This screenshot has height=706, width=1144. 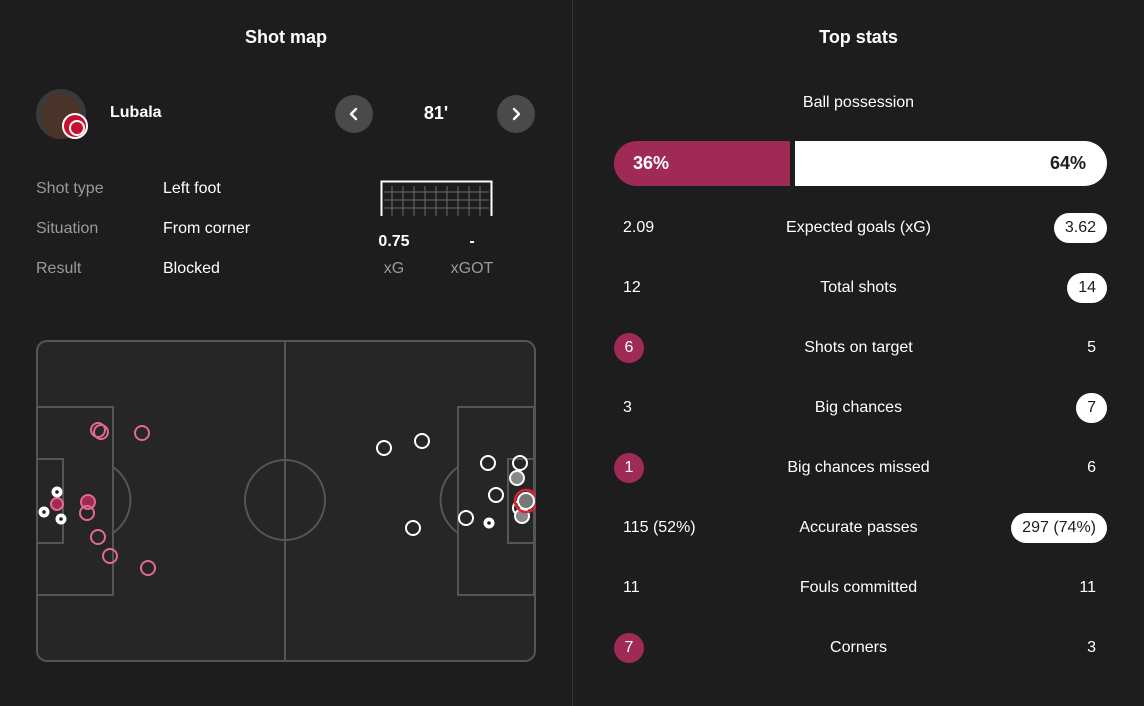 What do you see at coordinates (1087, 587) in the screenshot?
I see `stat-away-value: 11` at bounding box center [1087, 587].